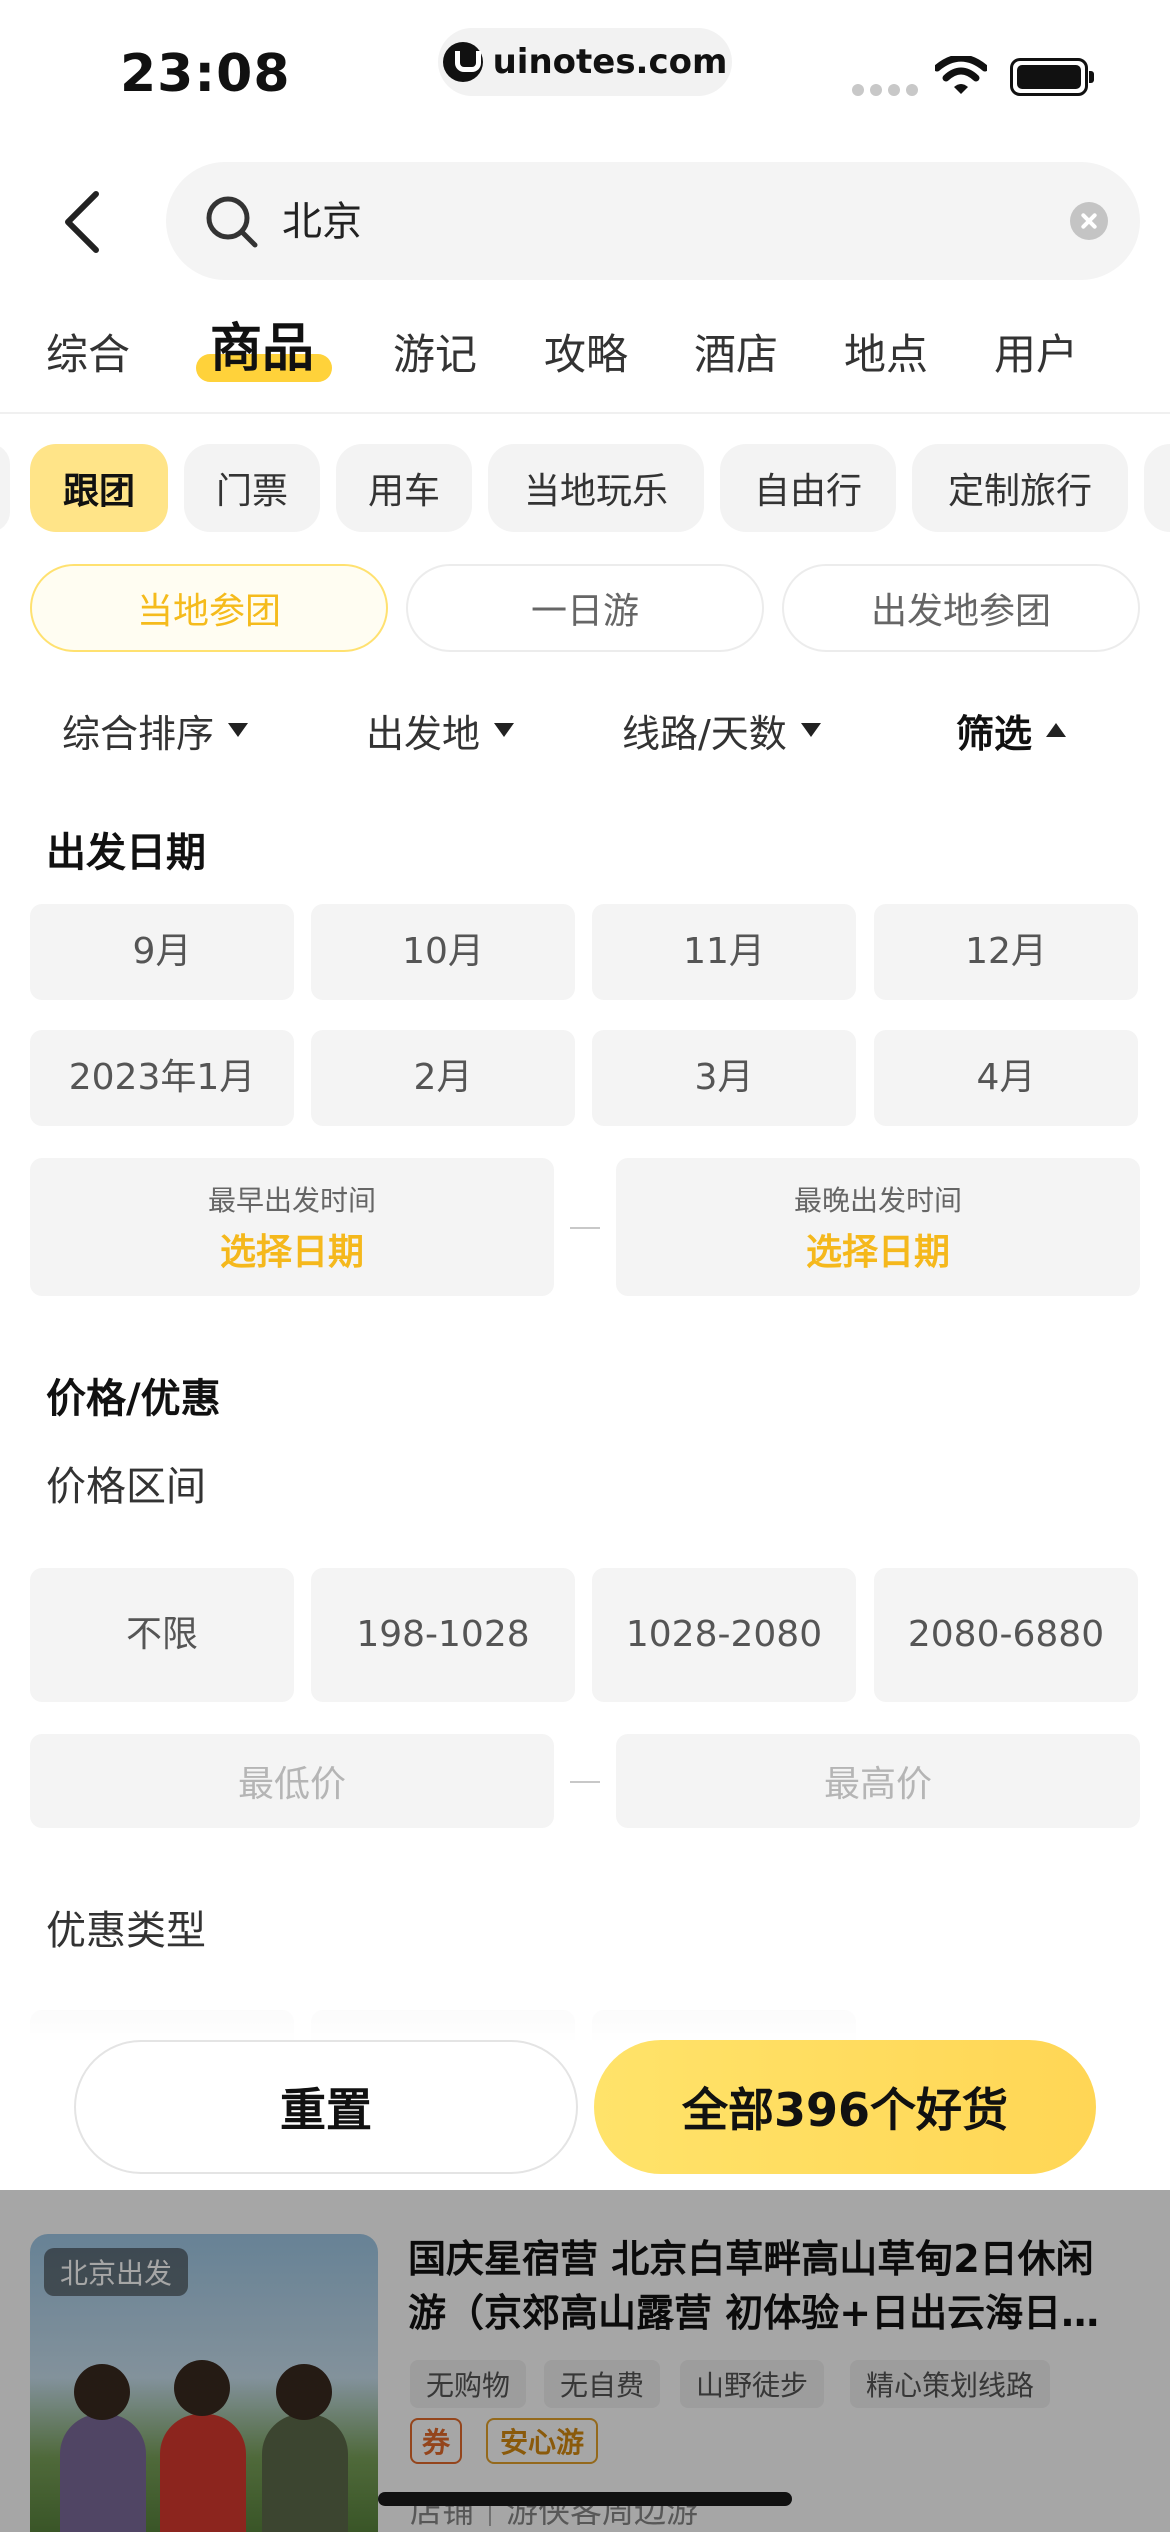 This screenshot has width=1170, height=2532. Describe the element at coordinates (209, 608) in the screenshot. I see `subtab-local-group: 当地参团` at that location.